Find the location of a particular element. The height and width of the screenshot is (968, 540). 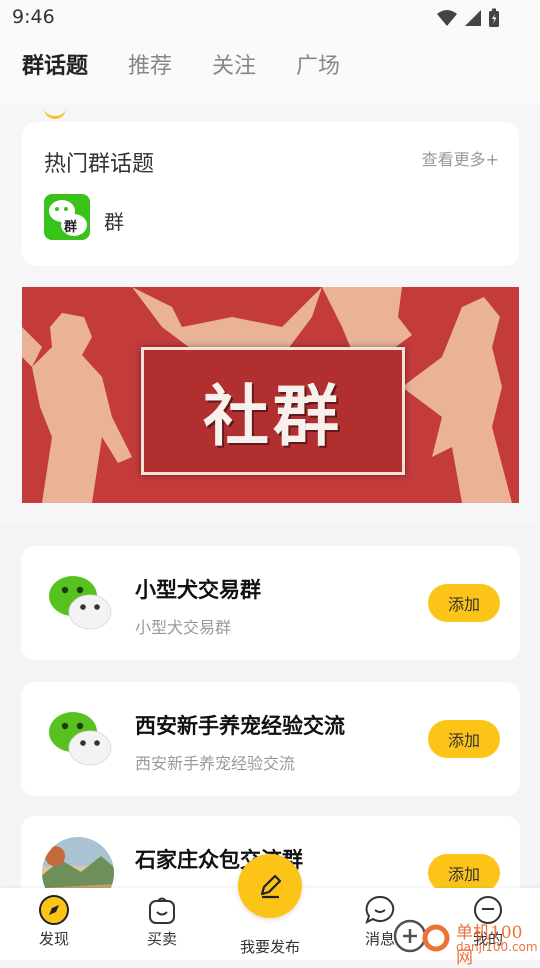

group-name: 西安新手养宠经验交流 is located at coordinates (240, 726).